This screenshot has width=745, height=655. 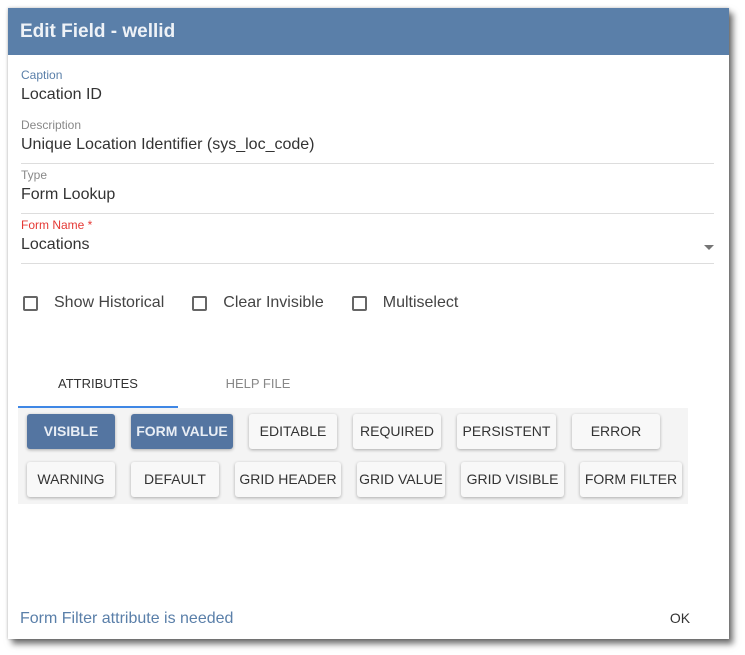 I want to click on attribute-visible-button: VISIBLE, so click(x=71, y=431).